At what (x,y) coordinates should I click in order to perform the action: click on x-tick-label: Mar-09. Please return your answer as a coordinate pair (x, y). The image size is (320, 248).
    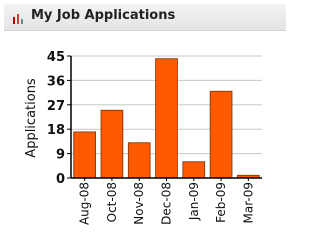
    Looking at the image, I should click on (248, 202).